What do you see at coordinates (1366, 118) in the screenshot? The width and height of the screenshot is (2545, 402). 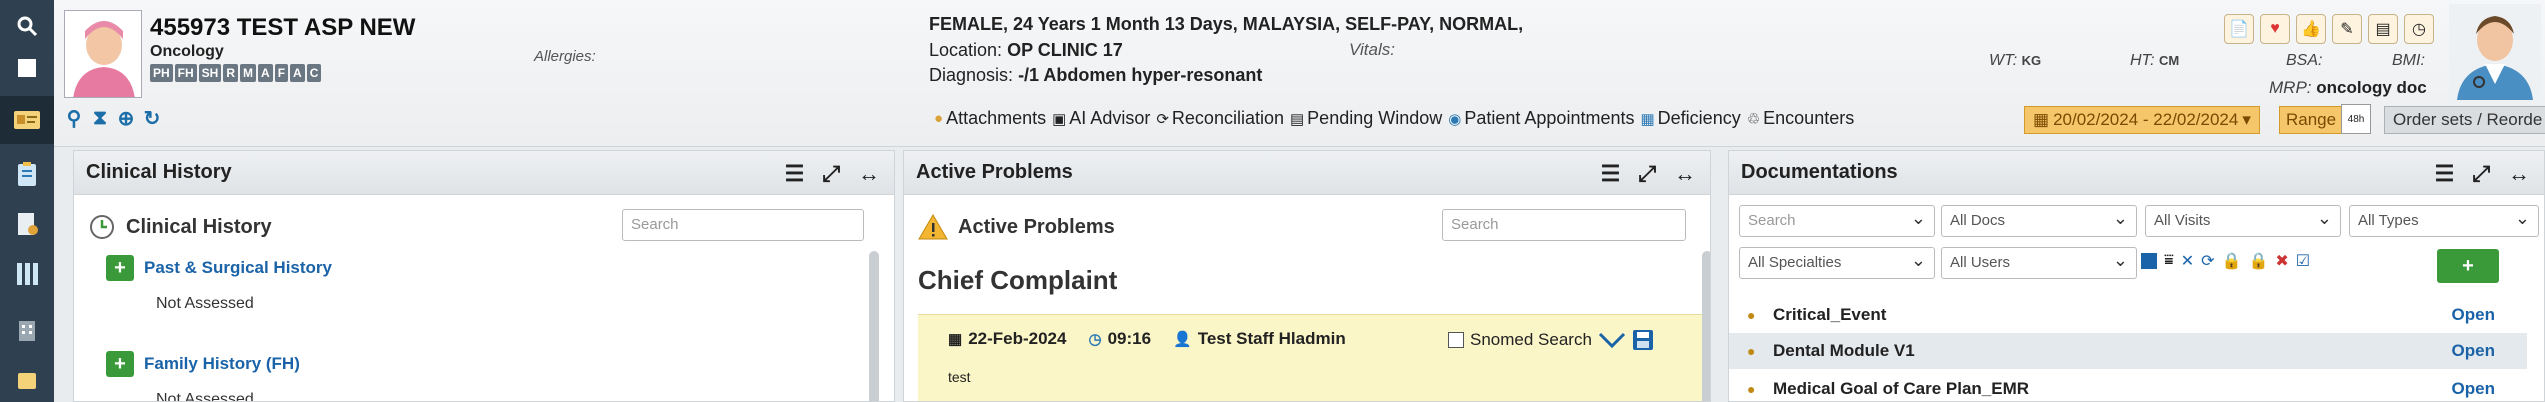 I see `pending-window-link: ▤ Pending Window` at bounding box center [1366, 118].